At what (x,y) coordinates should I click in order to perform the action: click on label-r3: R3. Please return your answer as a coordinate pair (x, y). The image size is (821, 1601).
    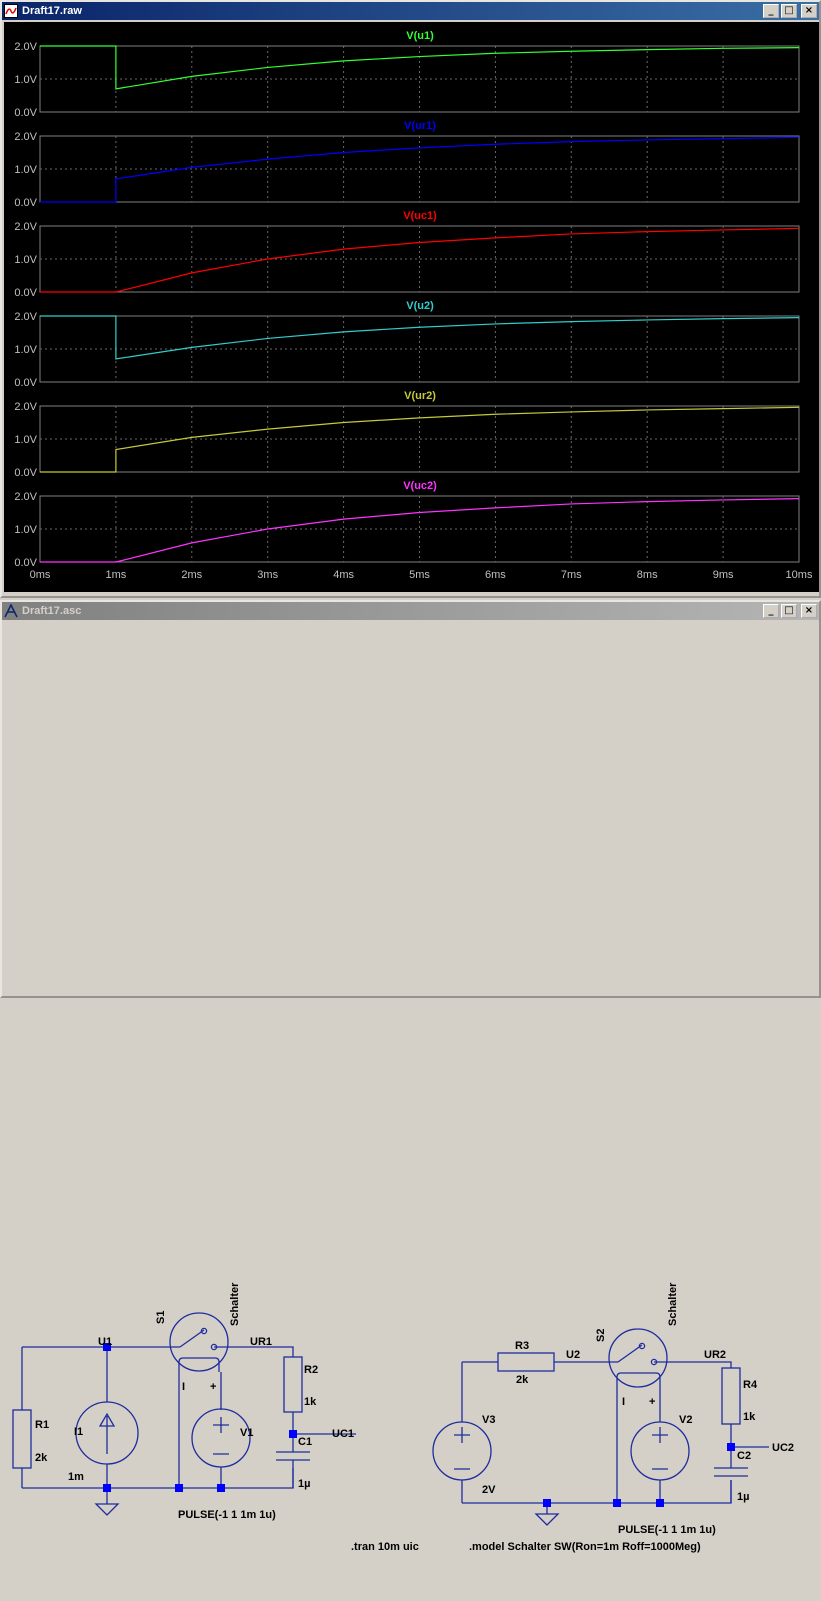
    Looking at the image, I should click on (522, 1346).